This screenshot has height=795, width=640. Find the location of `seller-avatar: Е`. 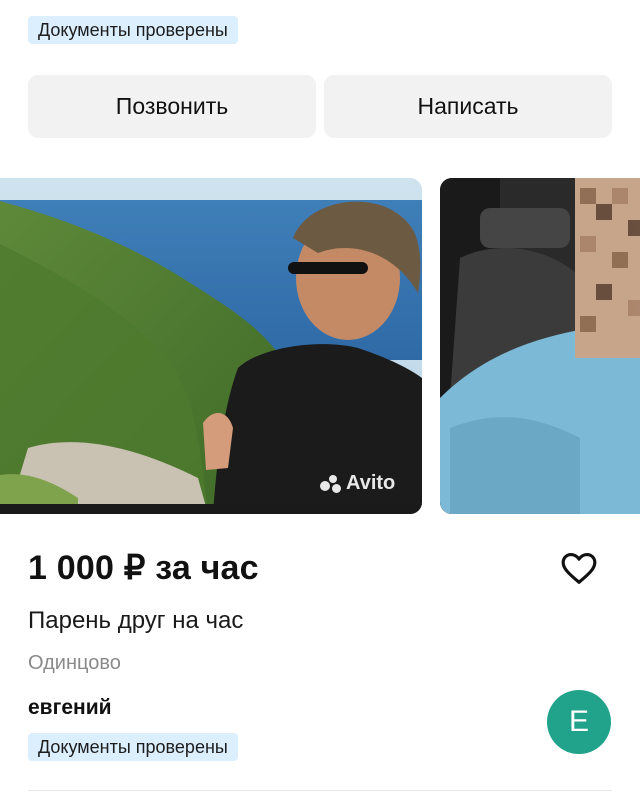

seller-avatar: Е is located at coordinates (579, 722).